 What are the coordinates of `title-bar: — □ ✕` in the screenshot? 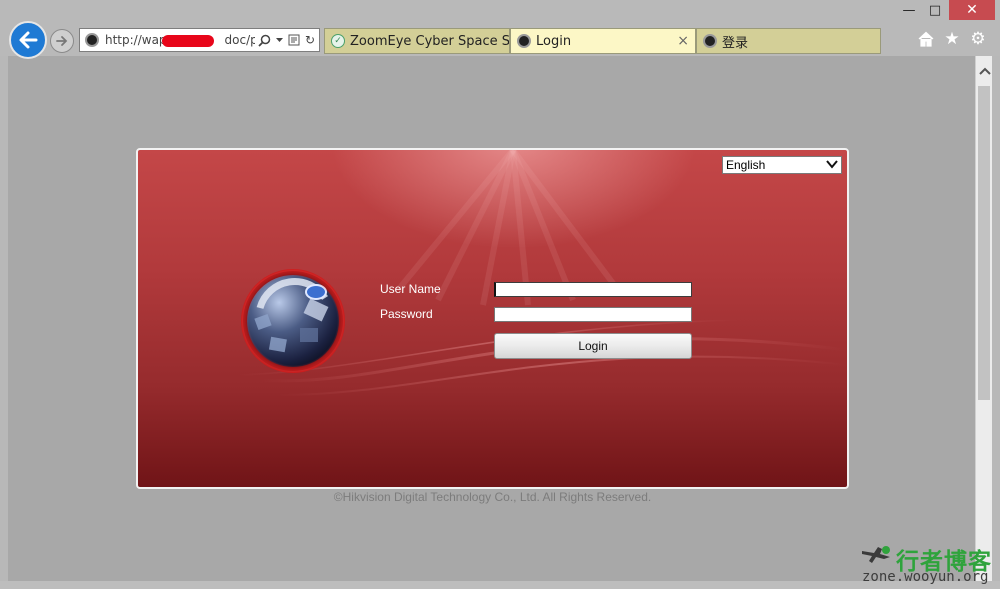 It's located at (500, 12).